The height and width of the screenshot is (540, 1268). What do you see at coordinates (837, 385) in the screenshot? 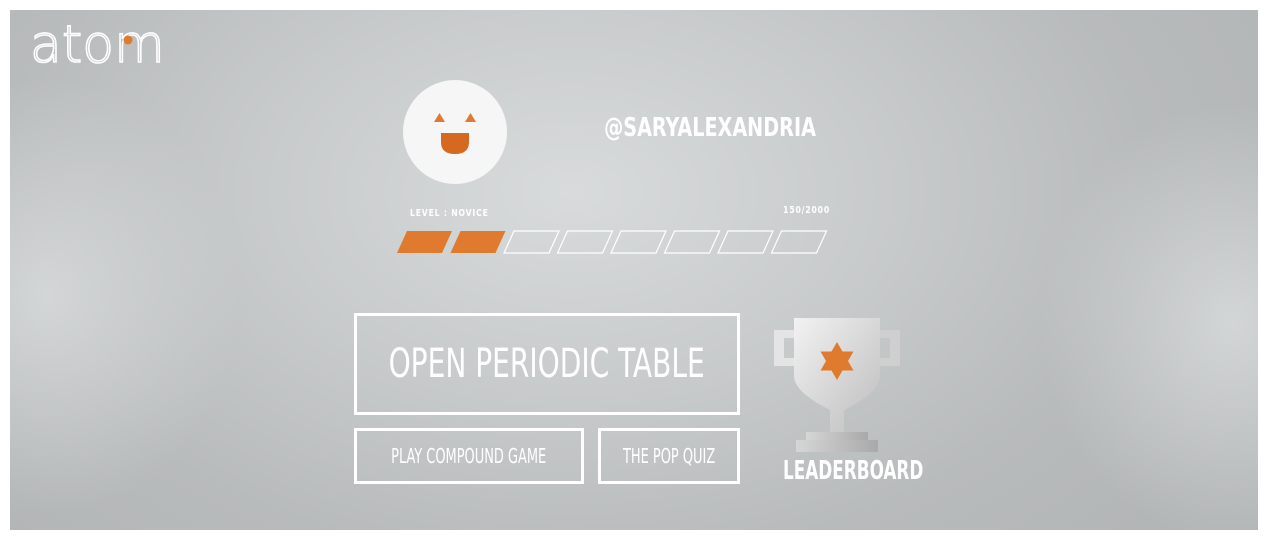
I see `trophy-star-icon` at bounding box center [837, 385].